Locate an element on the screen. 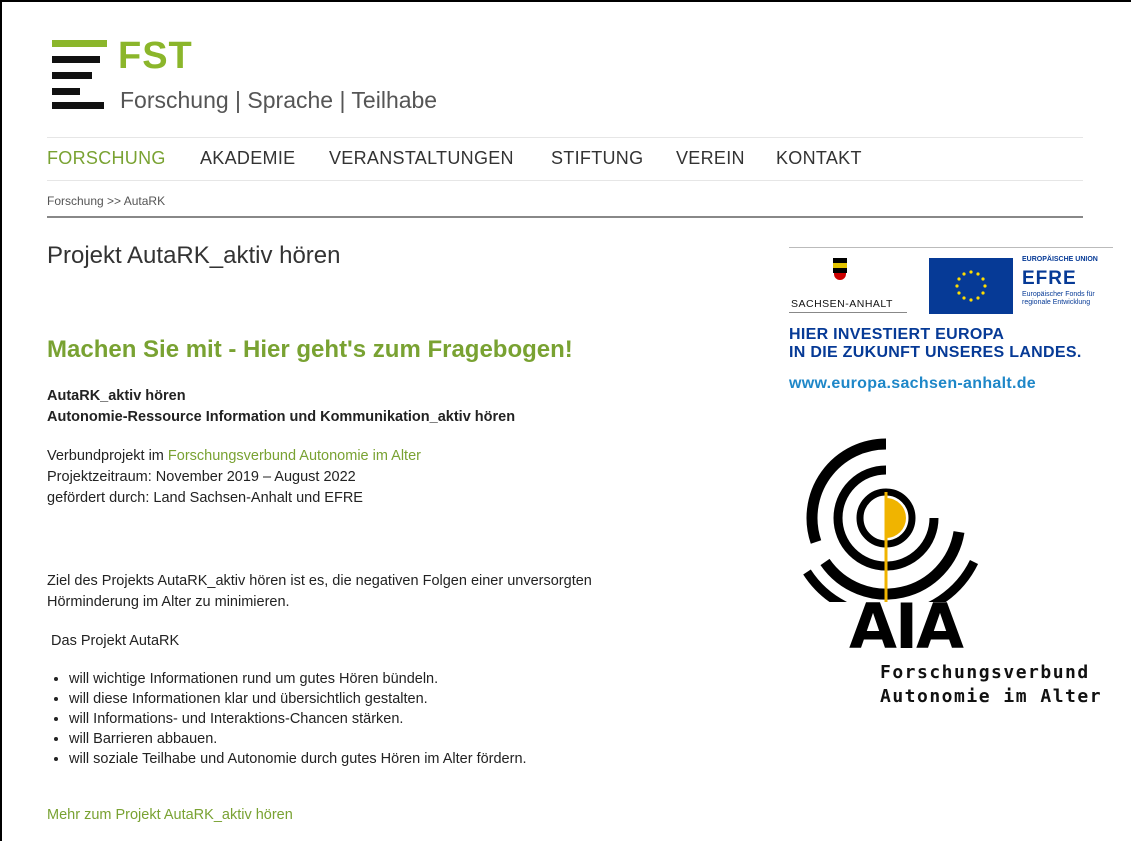 The image size is (1131, 841). project-intro: Das Projekt AutaRK is located at coordinates (113, 641).